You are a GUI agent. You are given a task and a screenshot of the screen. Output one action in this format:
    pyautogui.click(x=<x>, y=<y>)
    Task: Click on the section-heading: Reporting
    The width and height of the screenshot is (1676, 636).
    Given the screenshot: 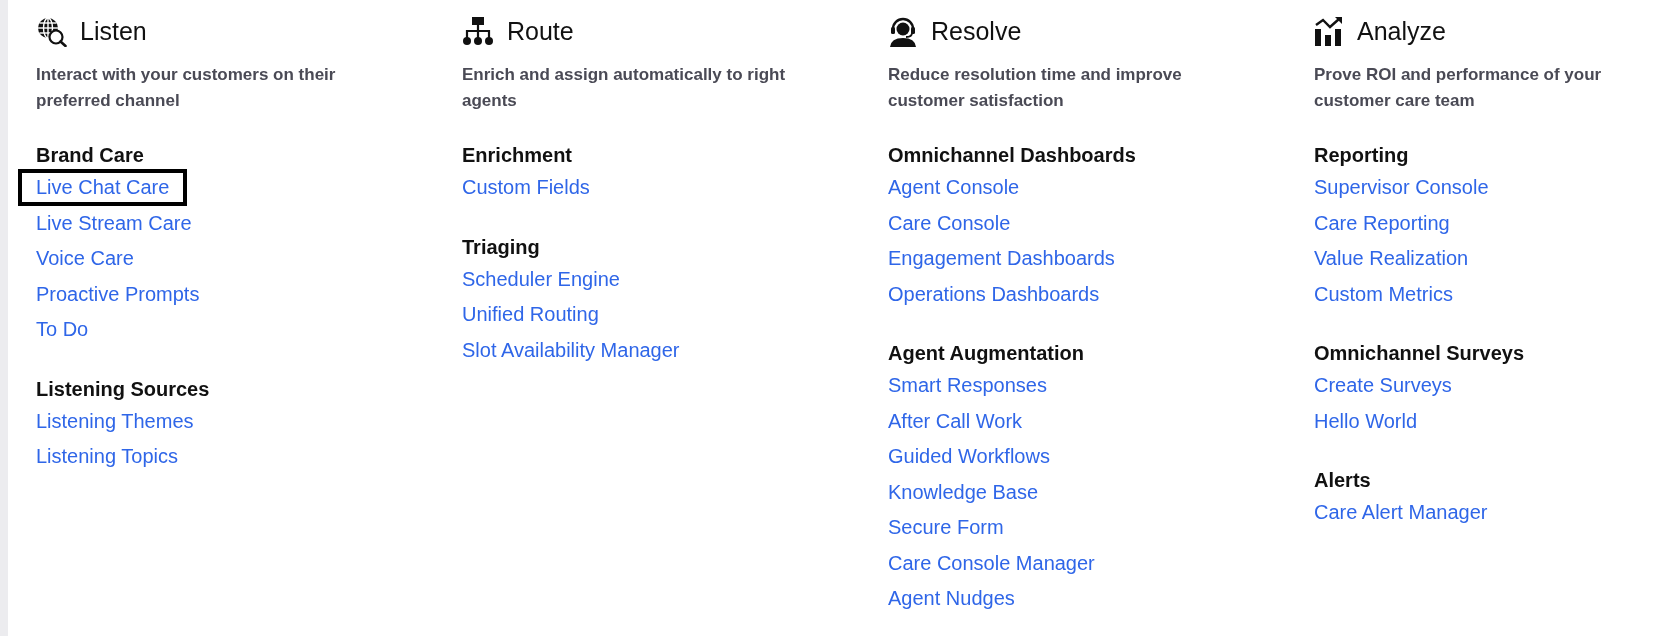 What is the action you would take?
    pyautogui.click(x=1361, y=155)
    